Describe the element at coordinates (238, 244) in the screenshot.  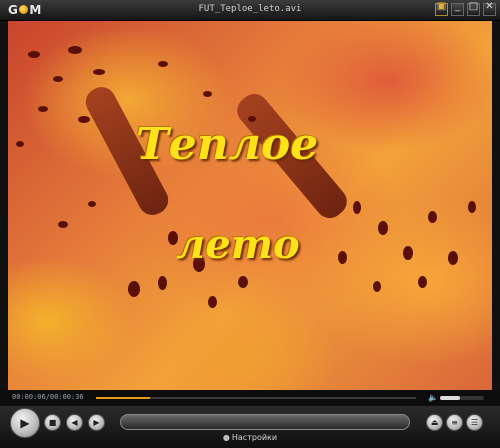
I see `caption-line-2: лето` at that location.